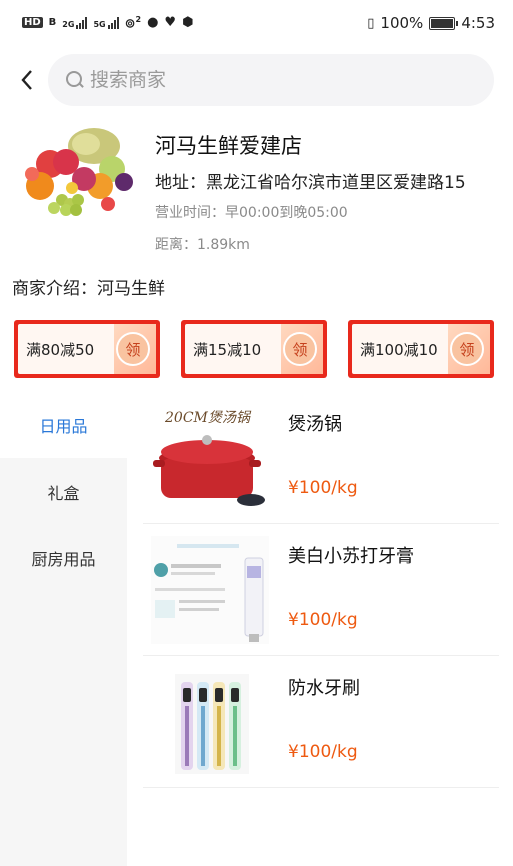 This screenshot has width=513, height=866. What do you see at coordinates (188, 23) in the screenshot?
I see `shield-icon: ⬢` at bounding box center [188, 23].